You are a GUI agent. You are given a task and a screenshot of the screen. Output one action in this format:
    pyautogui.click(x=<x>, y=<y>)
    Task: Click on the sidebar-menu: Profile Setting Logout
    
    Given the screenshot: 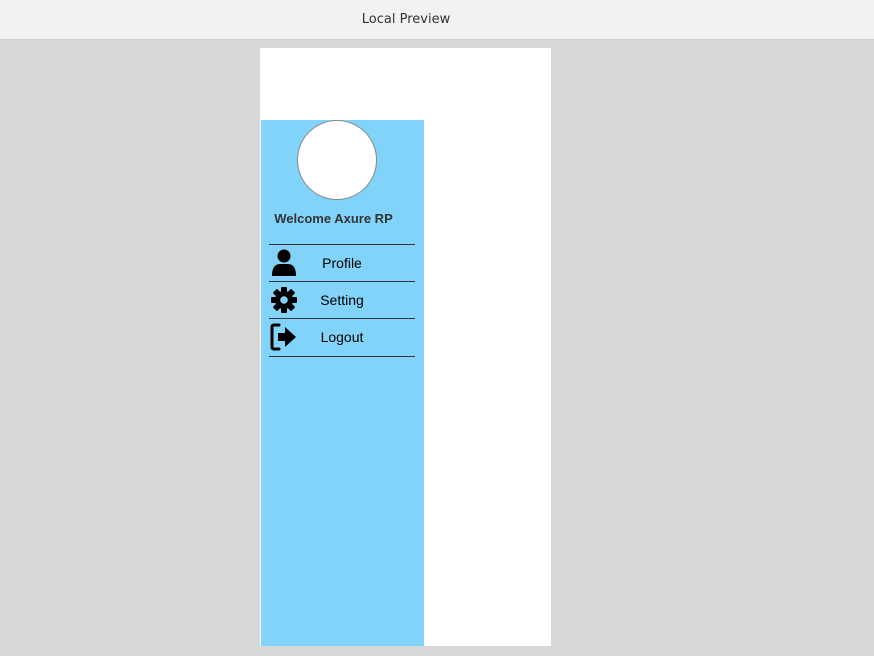 What is the action you would take?
    pyautogui.click(x=342, y=300)
    